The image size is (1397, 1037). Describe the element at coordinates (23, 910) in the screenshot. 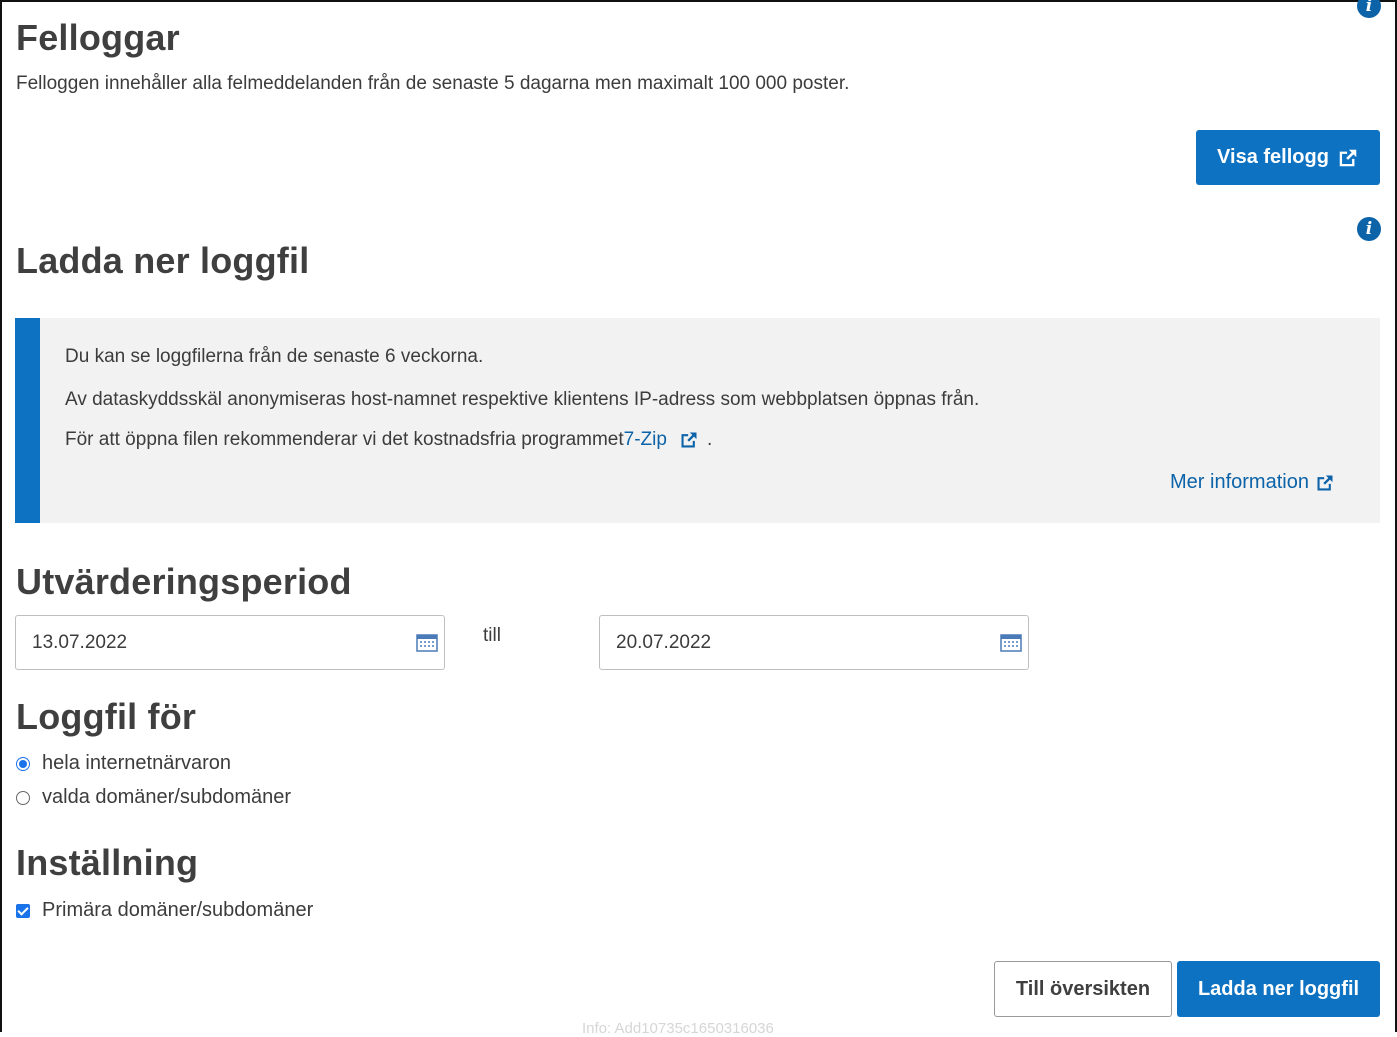

I see `checkbox` at that location.